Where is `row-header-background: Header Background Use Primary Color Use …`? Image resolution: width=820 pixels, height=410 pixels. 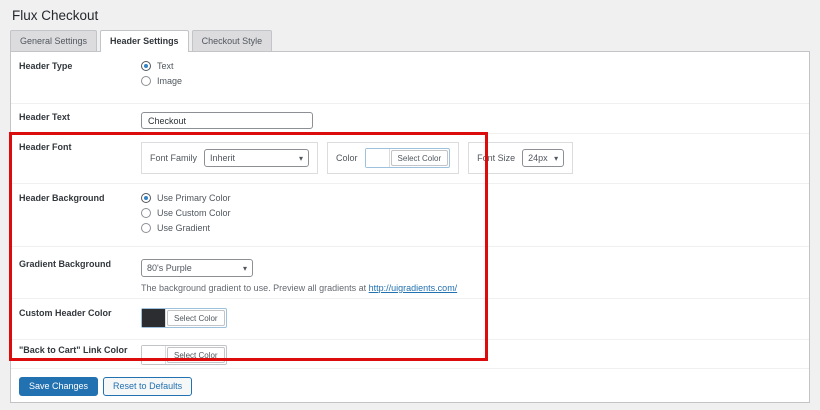 row-header-background: Header Background Use Primary Color Use … is located at coordinates (410, 215).